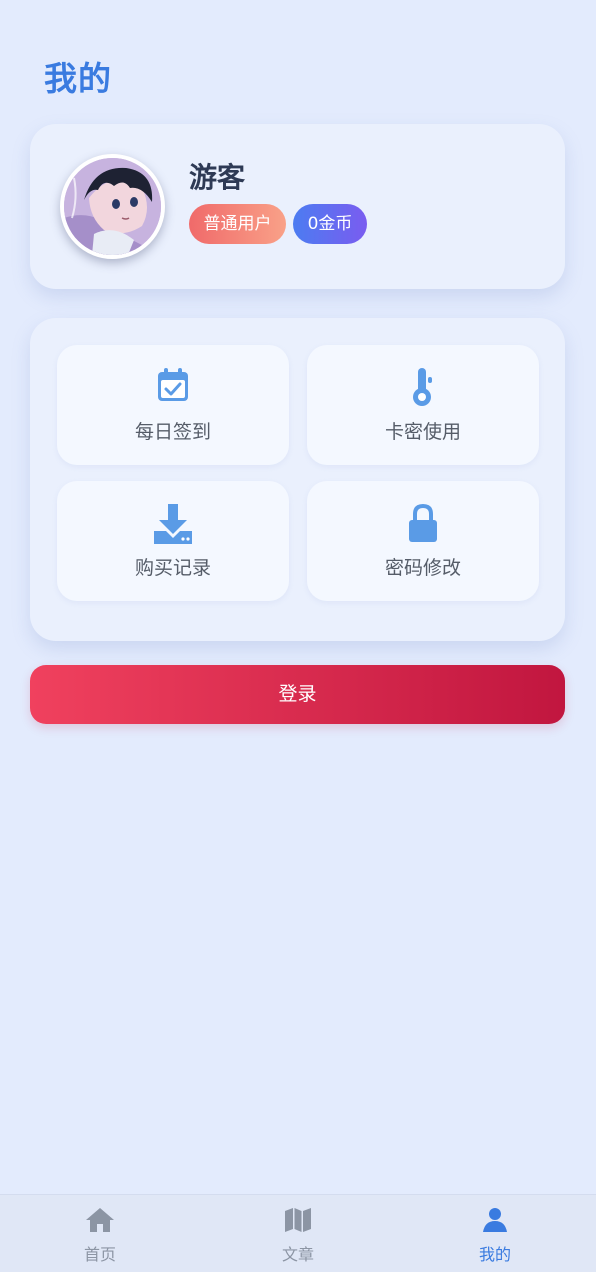 The height and width of the screenshot is (1272, 596). Describe the element at coordinates (422, 432) in the screenshot. I see `tile-label: 卡密使用` at that location.